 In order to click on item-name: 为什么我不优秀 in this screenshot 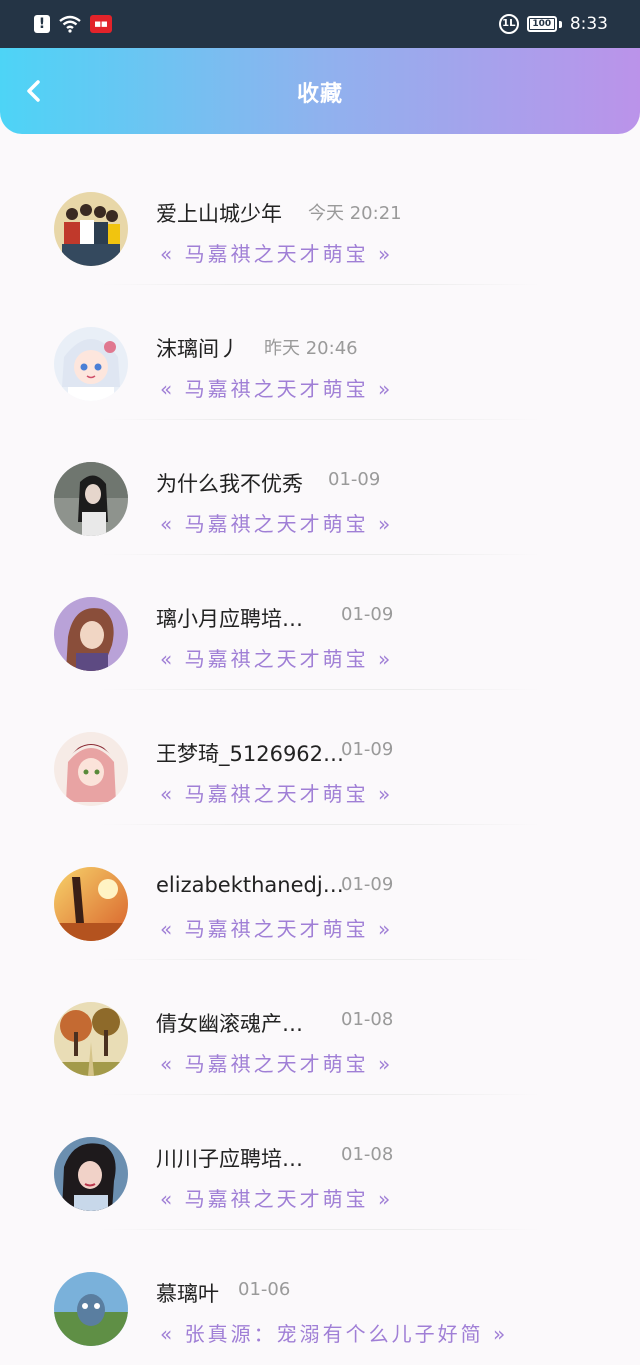, I will do `click(229, 484)`.